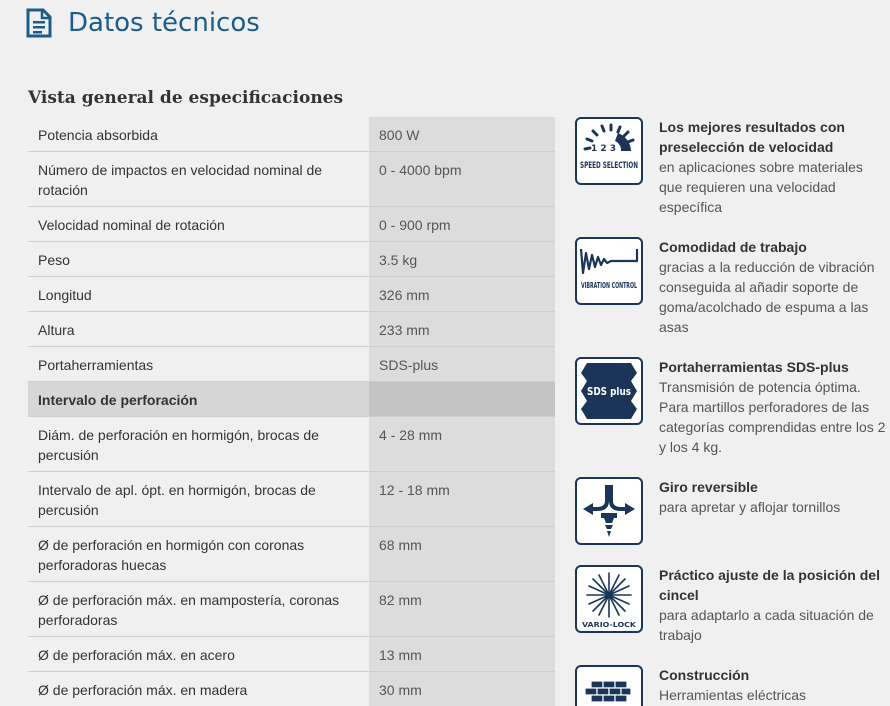  What do you see at coordinates (39, 23) in the screenshot?
I see `document-icon` at bounding box center [39, 23].